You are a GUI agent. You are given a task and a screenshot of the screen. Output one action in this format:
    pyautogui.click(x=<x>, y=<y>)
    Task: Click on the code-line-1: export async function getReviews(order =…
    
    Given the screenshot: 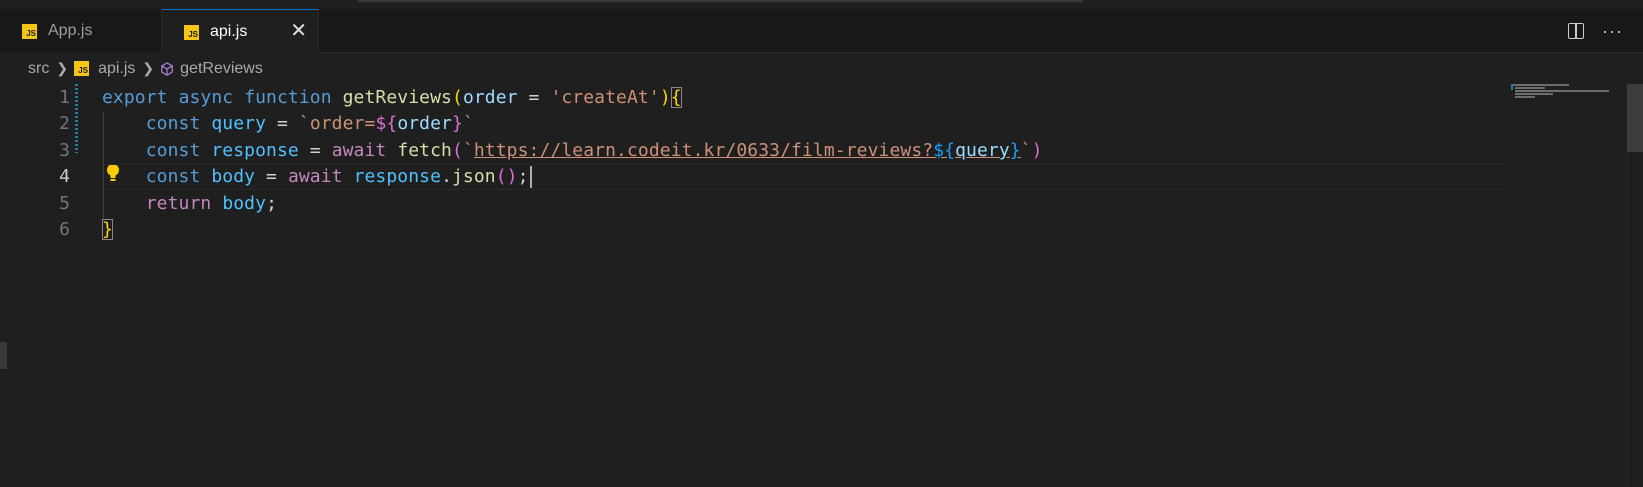 What is the action you would take?
    pyautogui.click(x=392, y=97)
    